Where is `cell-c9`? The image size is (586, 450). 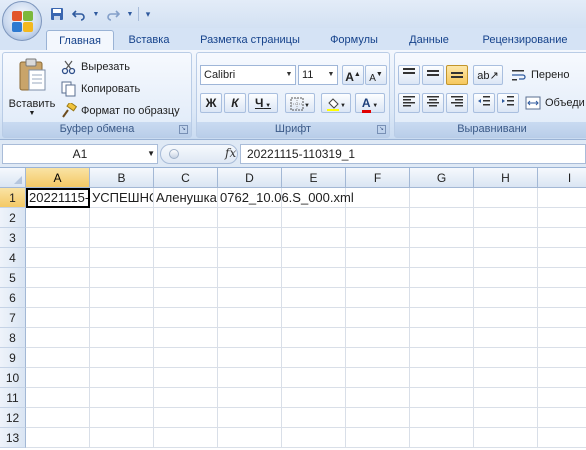
cell-c9 is located at coordinates (186, 358).